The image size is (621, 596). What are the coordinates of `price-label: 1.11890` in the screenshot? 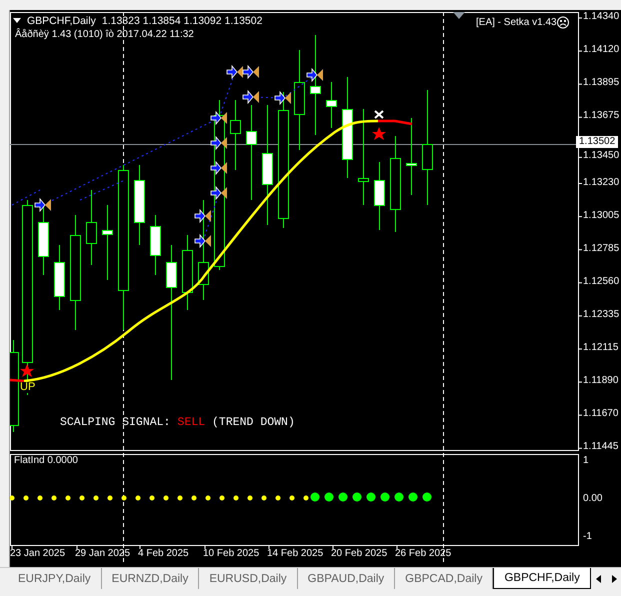 It's located at (600, 380).